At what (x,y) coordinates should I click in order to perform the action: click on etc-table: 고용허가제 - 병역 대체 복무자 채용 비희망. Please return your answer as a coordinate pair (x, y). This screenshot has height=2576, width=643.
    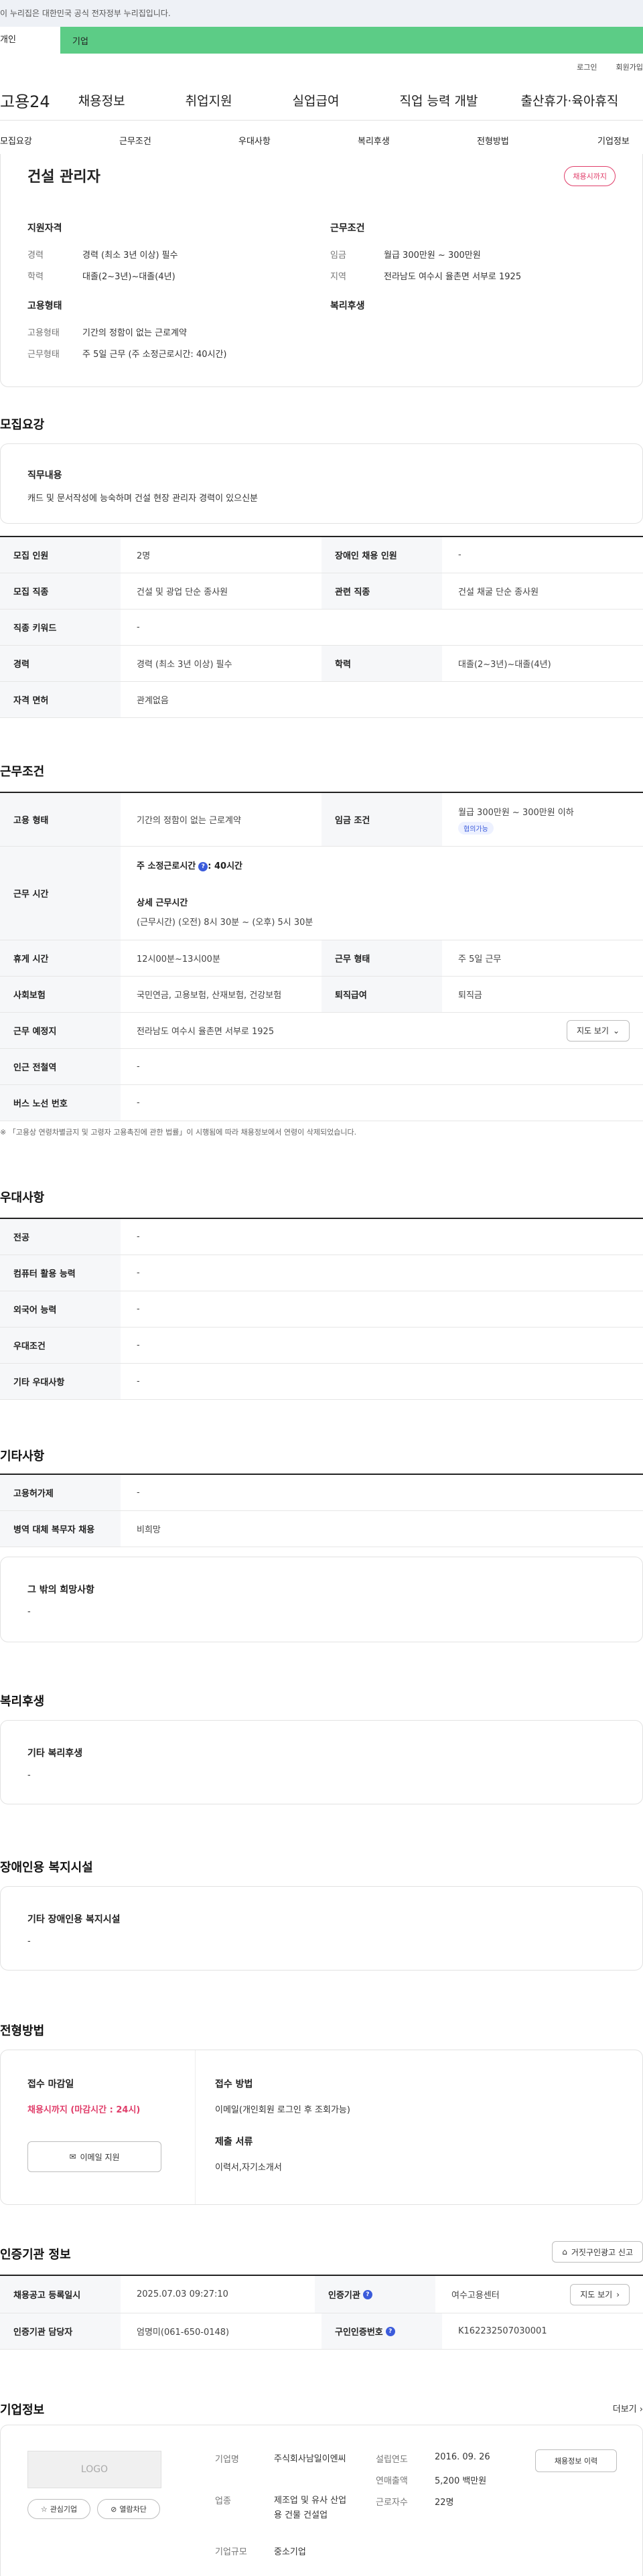
    Looking at the image, I should click on (321, 1510).